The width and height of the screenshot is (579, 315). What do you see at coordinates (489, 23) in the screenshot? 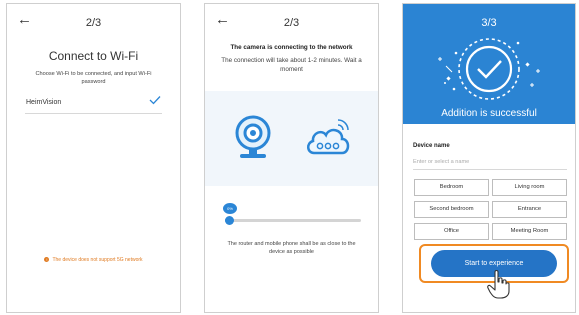
I see `step-indicator: 3/3` at bounding box center [489, 23].